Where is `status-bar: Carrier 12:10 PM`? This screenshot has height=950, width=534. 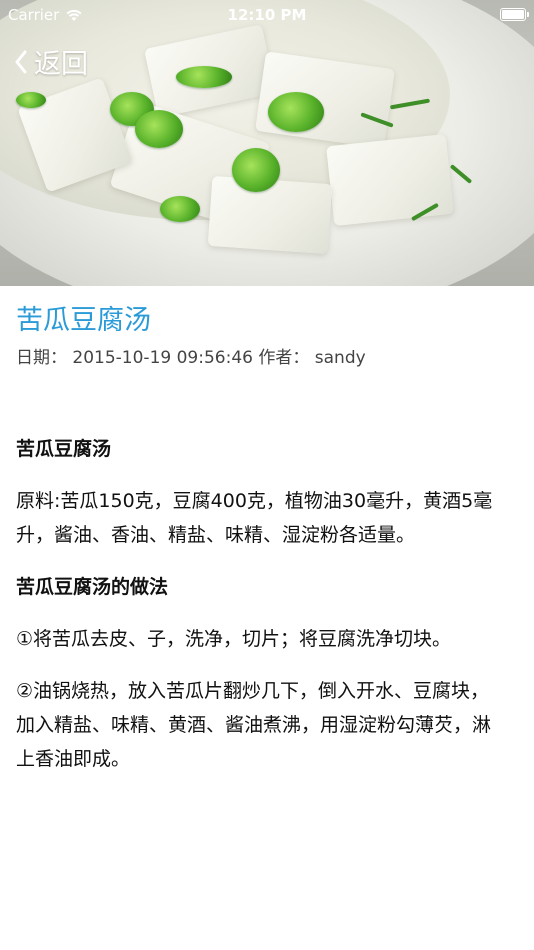
status-bar: Carrier 12:10 PM is located at coordinates (267, 15).